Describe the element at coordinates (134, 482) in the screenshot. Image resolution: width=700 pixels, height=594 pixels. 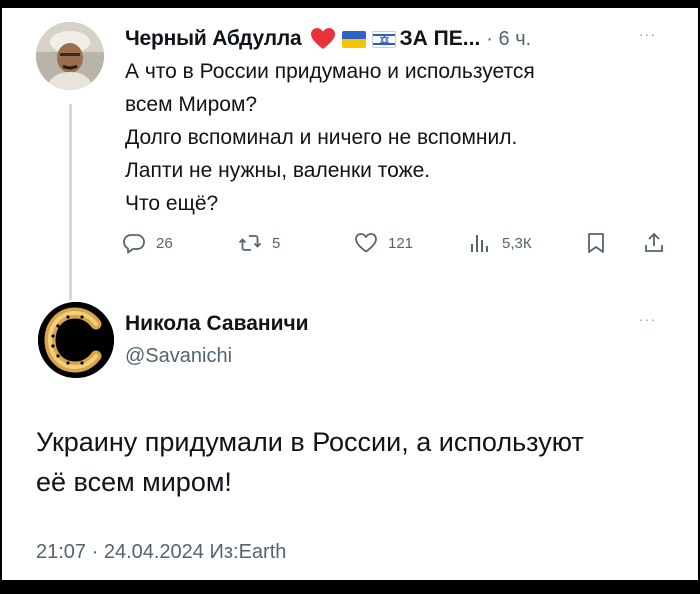
I see `tweet-line: её всем миром!` at that location.